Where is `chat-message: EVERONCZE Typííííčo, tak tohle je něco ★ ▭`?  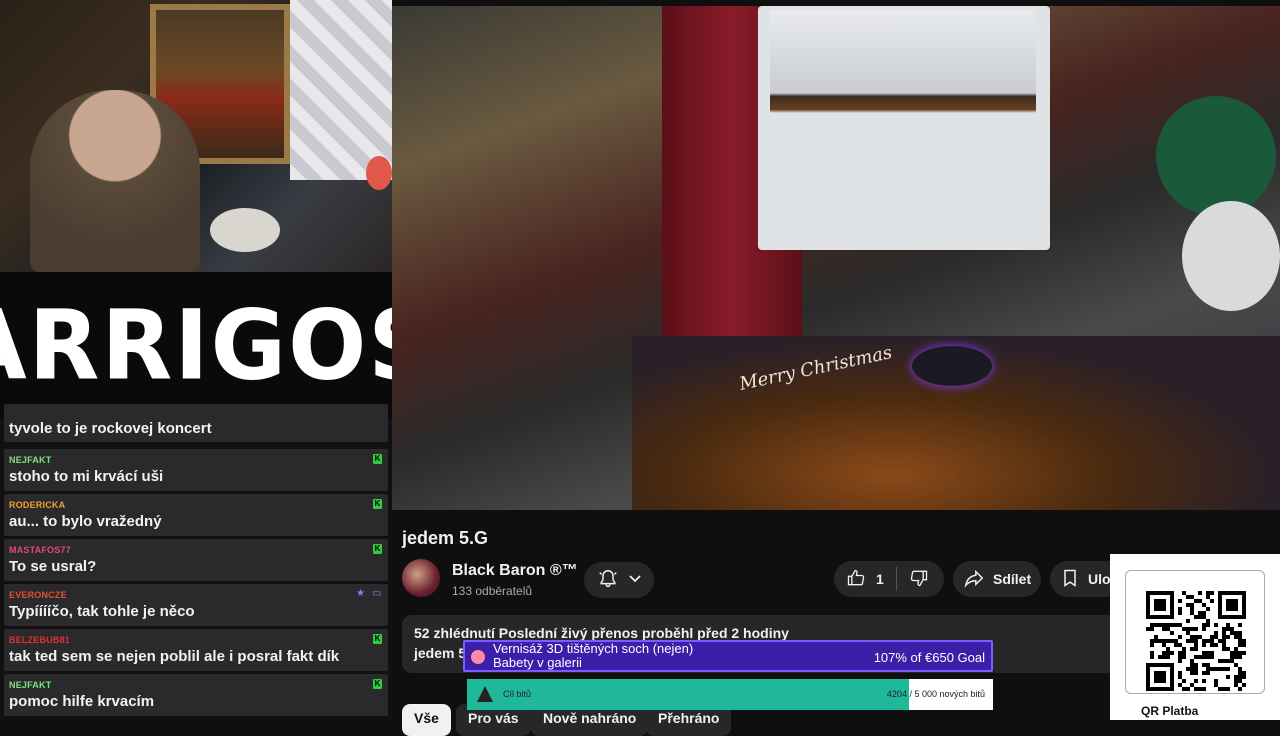 chat-message: EVERONCZE Typííííčo, tak tohle je něco ★ ▭ is located at coordinates (196, 605).